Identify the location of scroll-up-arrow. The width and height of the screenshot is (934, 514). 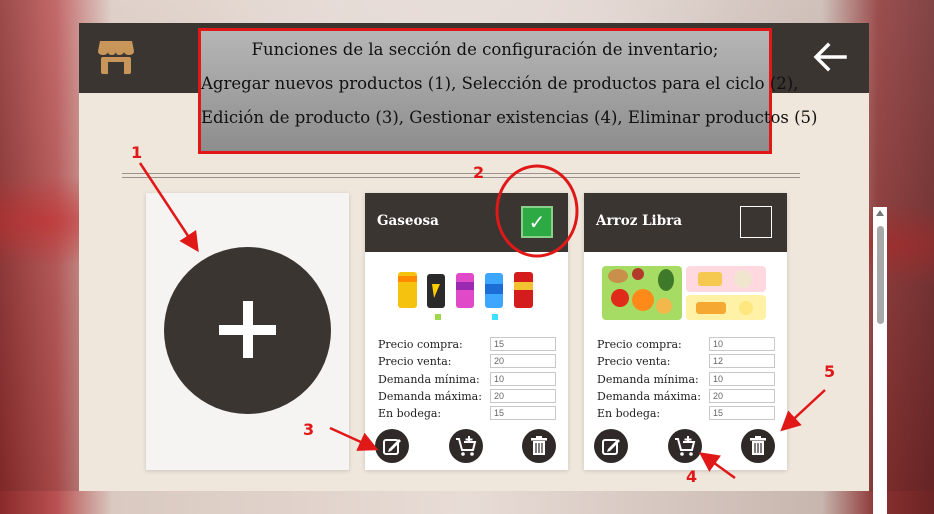
(880, 213).